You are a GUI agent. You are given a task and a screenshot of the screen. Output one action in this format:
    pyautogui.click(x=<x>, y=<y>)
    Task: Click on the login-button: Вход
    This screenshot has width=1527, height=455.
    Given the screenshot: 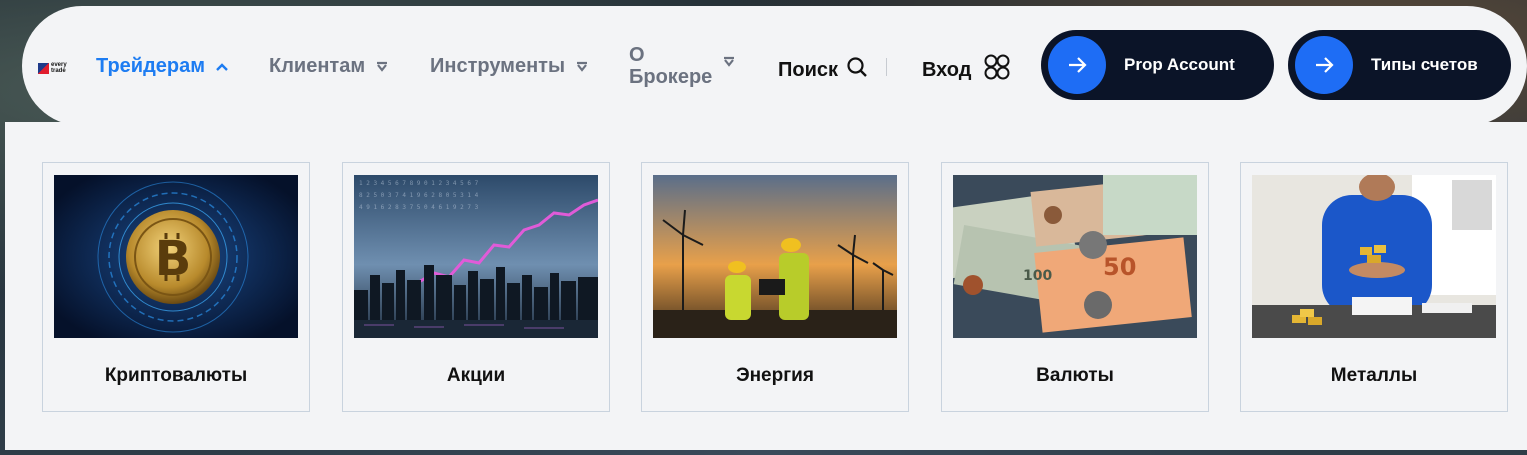 What is the action you would take?
    pyautogui.click(x=966, y=70)
    